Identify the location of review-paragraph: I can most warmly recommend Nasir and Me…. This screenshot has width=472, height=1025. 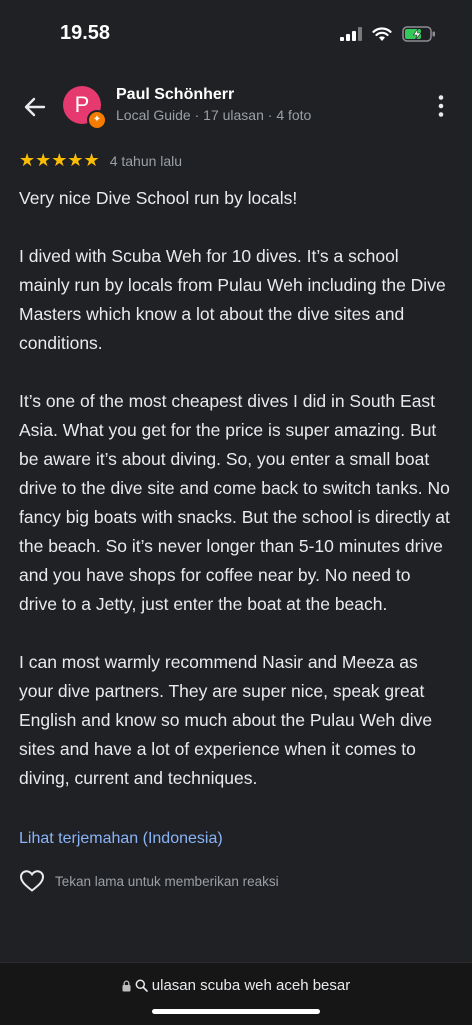
(226, 720).